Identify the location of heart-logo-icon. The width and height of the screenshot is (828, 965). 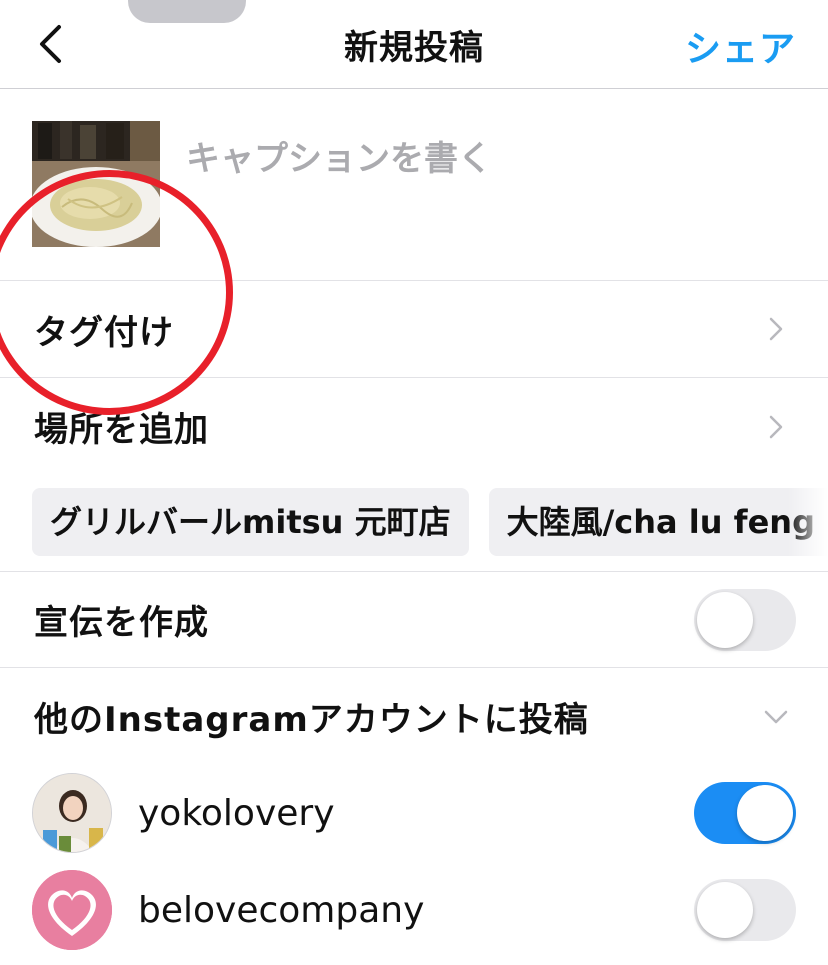
(72, 910).